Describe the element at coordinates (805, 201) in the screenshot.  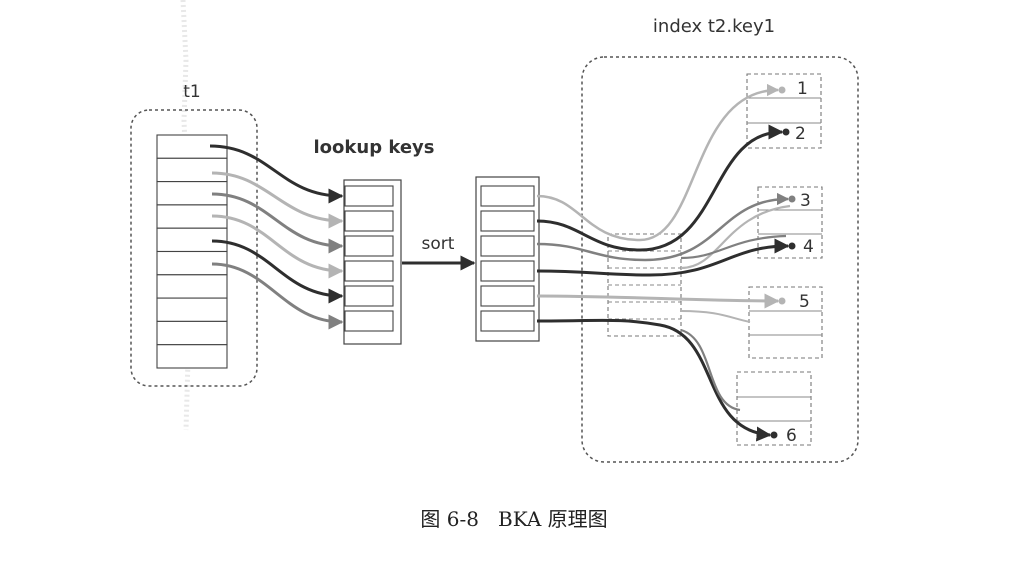
I see `key-label-3: 3` at that location.